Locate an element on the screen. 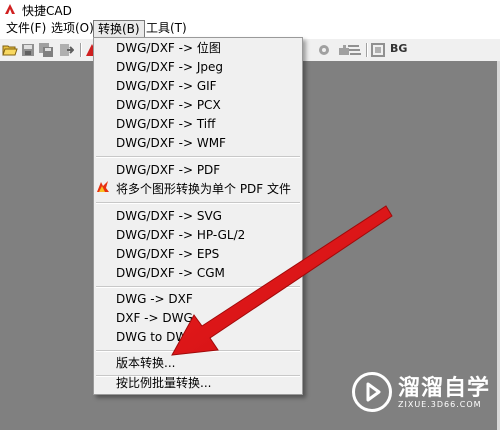 The height and width of the screenshot is (430, 500). menu-convert: 转换(B) is located at coordinates (119, 29).